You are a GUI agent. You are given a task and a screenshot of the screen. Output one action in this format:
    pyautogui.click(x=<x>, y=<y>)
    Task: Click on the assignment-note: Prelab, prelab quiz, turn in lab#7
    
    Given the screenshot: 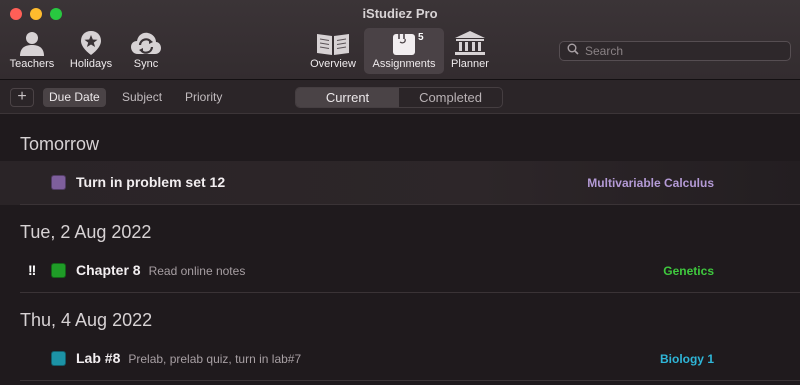 What is the action you would take?
    pyautogui.click(x=215, y=359)
    